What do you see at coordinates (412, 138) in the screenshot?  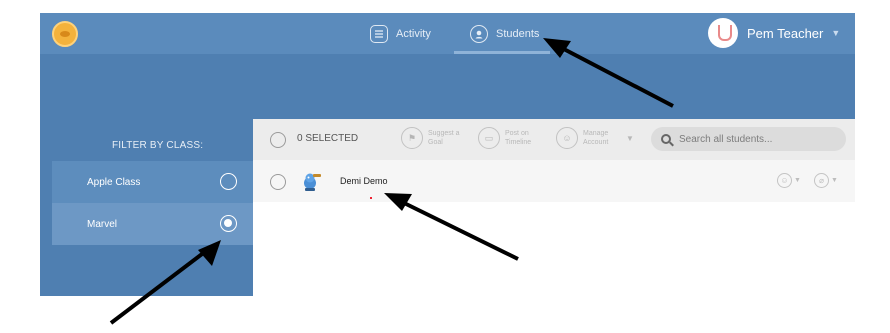 I see `flag-icon: ⚑` at bounding box center [412, 138].